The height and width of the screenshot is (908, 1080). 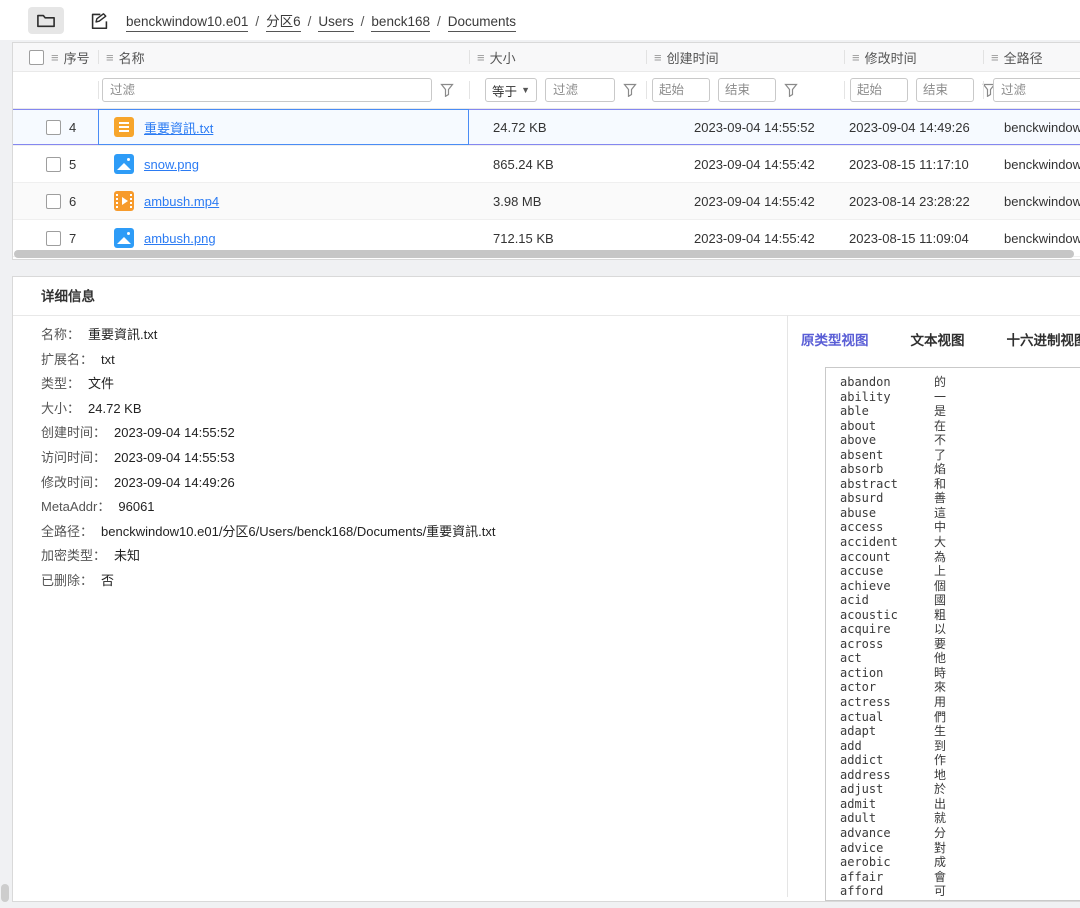 I want to click on detail-field: 类型： 文件, so click(x=268, y=384).